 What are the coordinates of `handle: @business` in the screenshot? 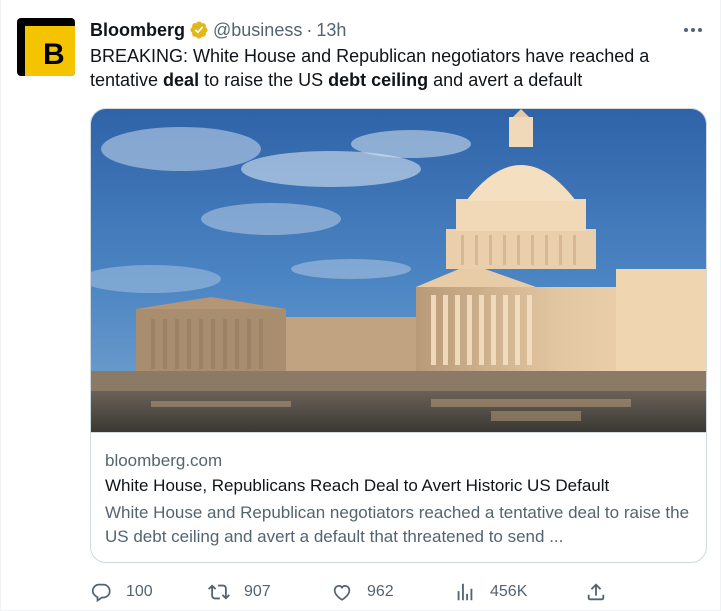 It's located at (257, 30).